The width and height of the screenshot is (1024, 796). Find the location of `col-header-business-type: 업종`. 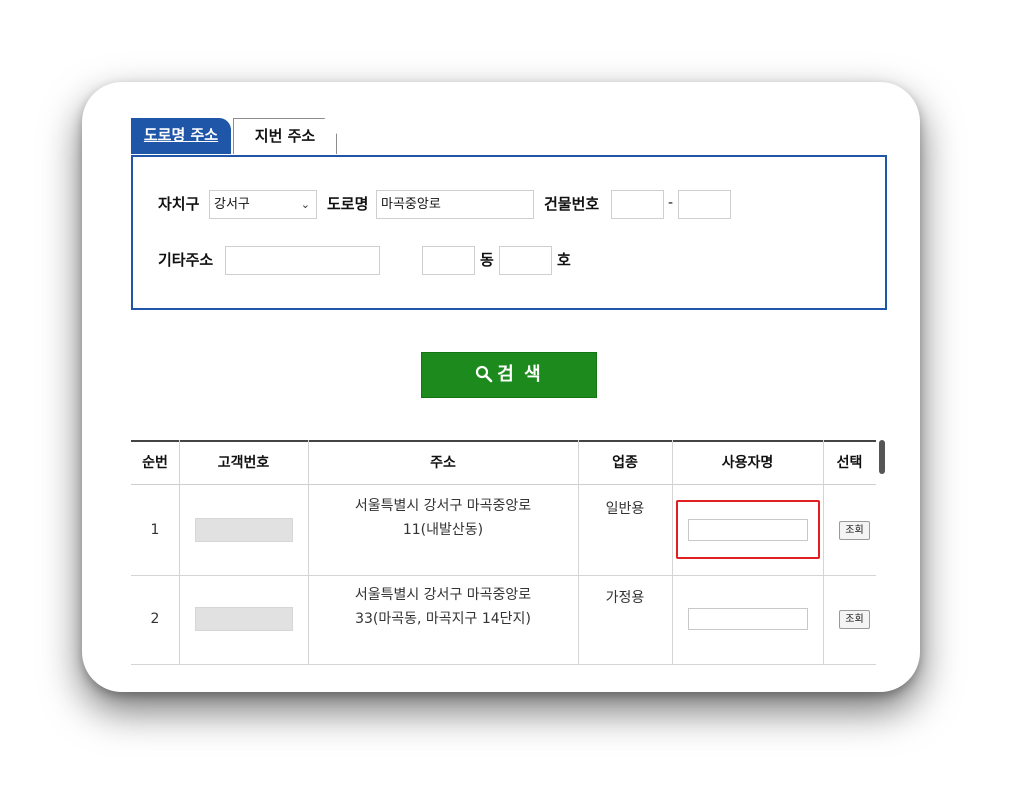

col-header-business-type: 업종 is located at coordinates (625, 462).